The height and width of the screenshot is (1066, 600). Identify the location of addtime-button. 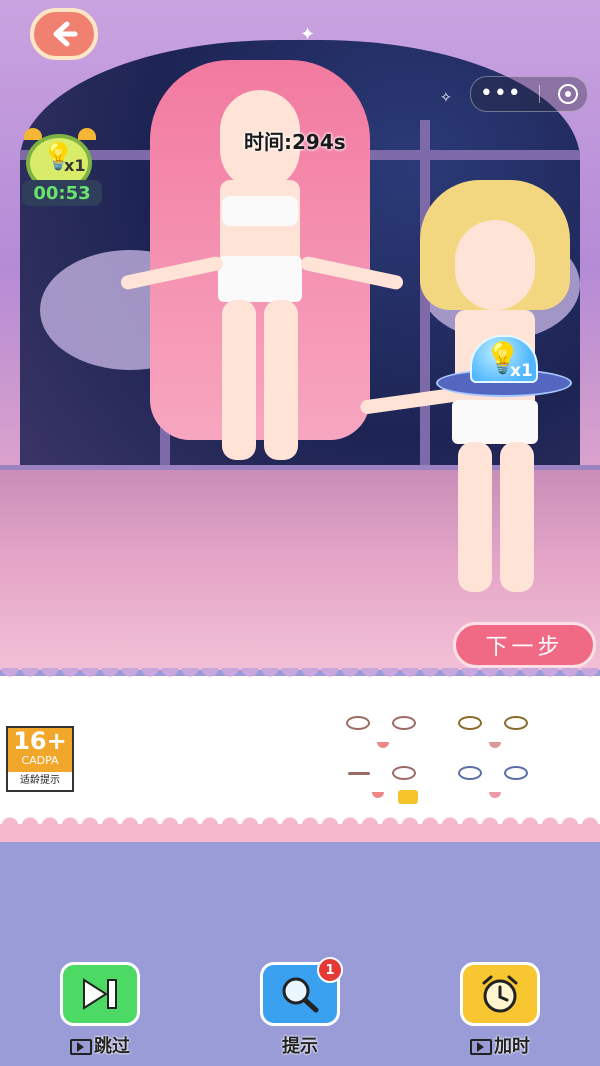
(500, 994).